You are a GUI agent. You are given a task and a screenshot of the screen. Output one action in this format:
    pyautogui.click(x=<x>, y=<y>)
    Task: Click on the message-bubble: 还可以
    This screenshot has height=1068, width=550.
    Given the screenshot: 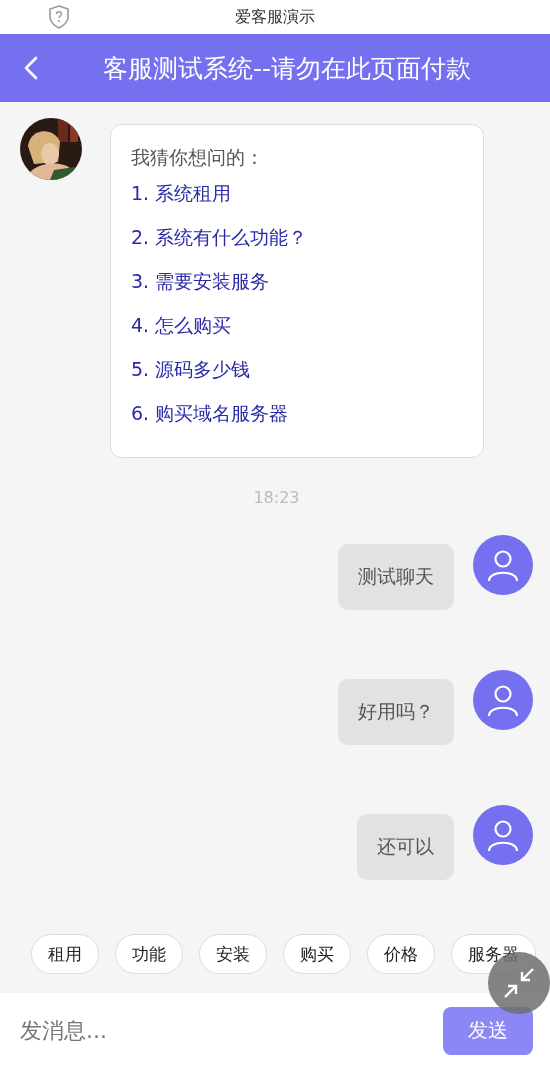 What is the action you would take?
    pyautogui.click(x=405, y=847)
    